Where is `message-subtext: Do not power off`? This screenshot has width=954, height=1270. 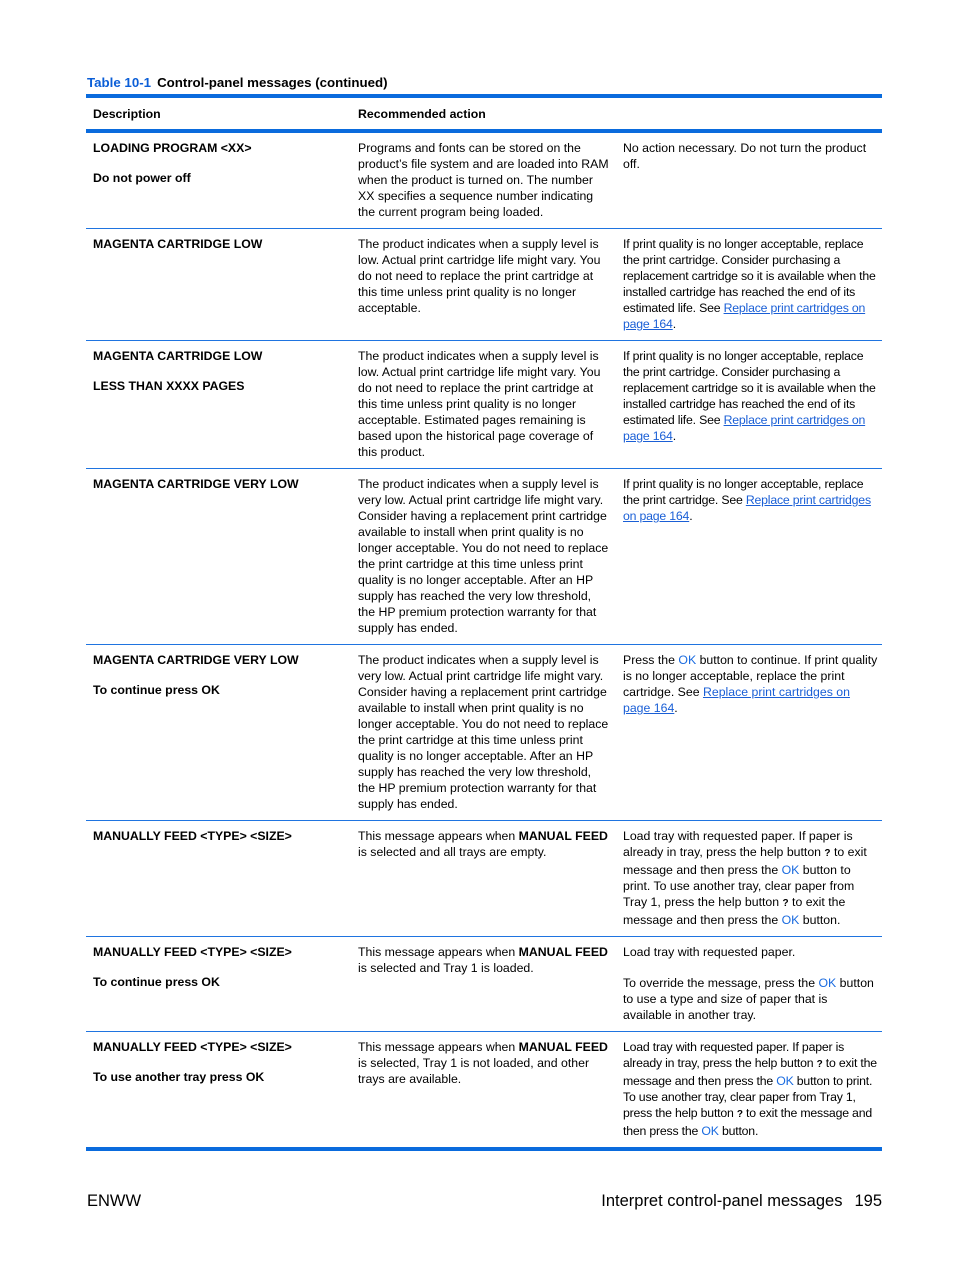
message-subtext: Do not power off is located at coordinates (142, 178).